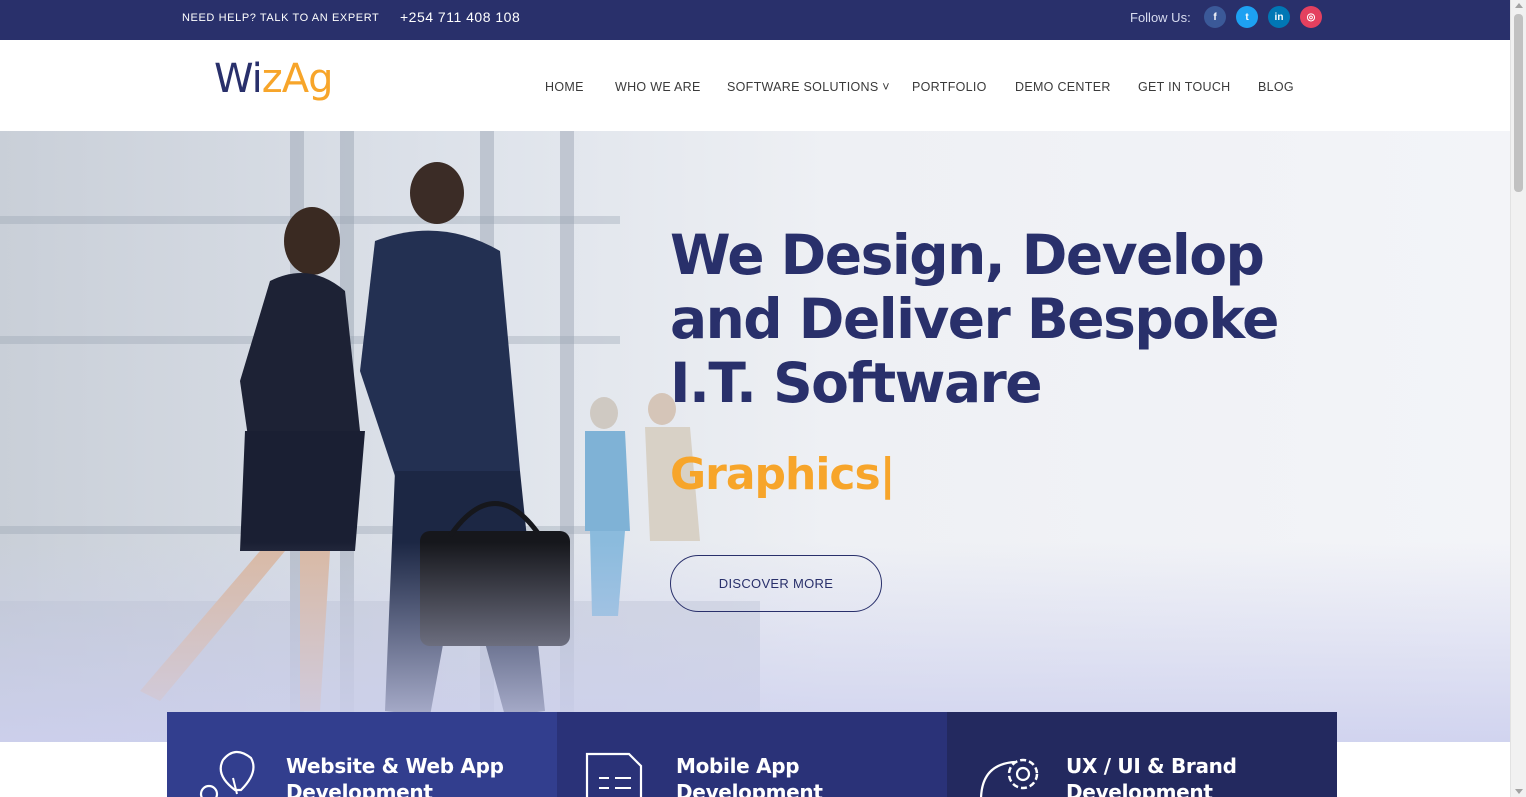 The image size is (1526, 797). I want to click on instagram-icon: ◎, so click(1311, 17).